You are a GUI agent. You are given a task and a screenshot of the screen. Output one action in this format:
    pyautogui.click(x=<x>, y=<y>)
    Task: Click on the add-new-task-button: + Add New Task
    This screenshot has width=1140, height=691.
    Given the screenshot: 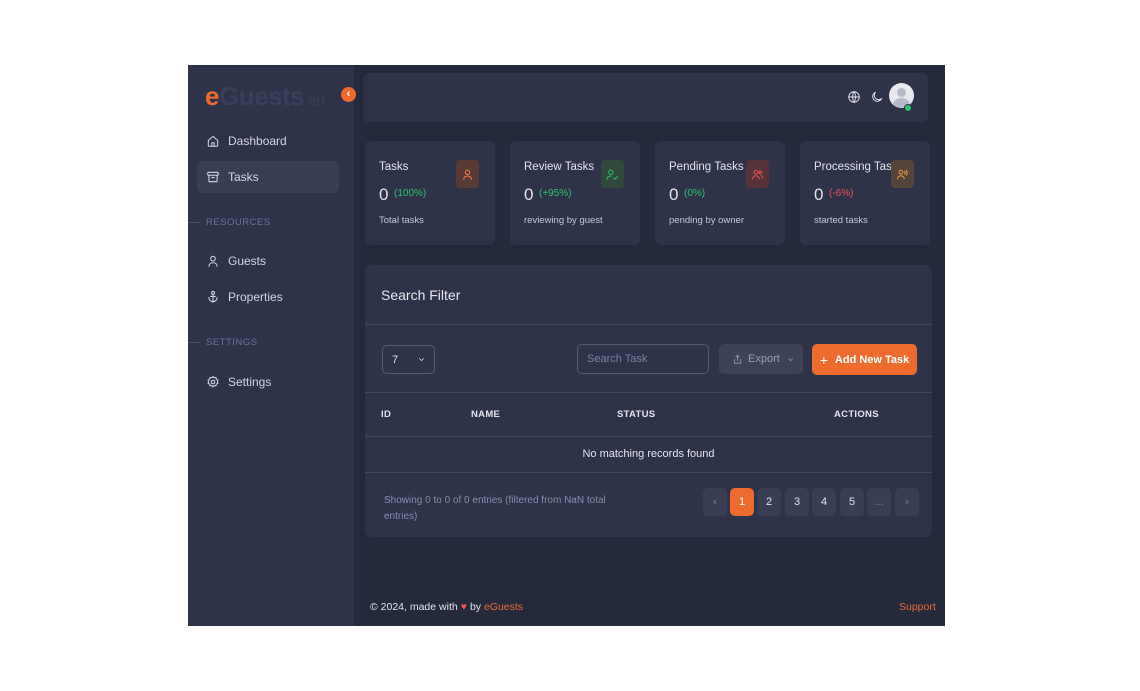 What is the action you would take?
    pyautogui.click(x=864, y=359)
    